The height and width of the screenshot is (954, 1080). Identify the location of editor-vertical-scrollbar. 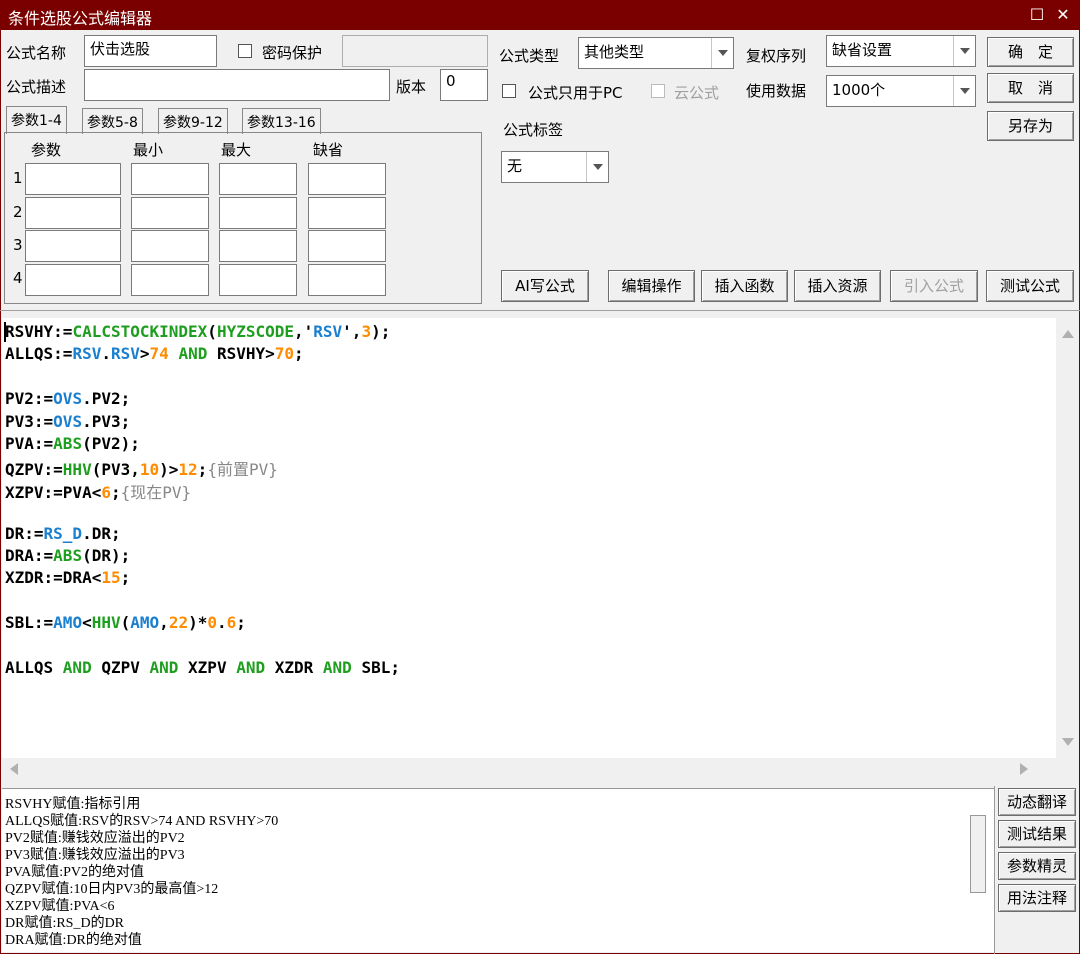
(1067, 538).